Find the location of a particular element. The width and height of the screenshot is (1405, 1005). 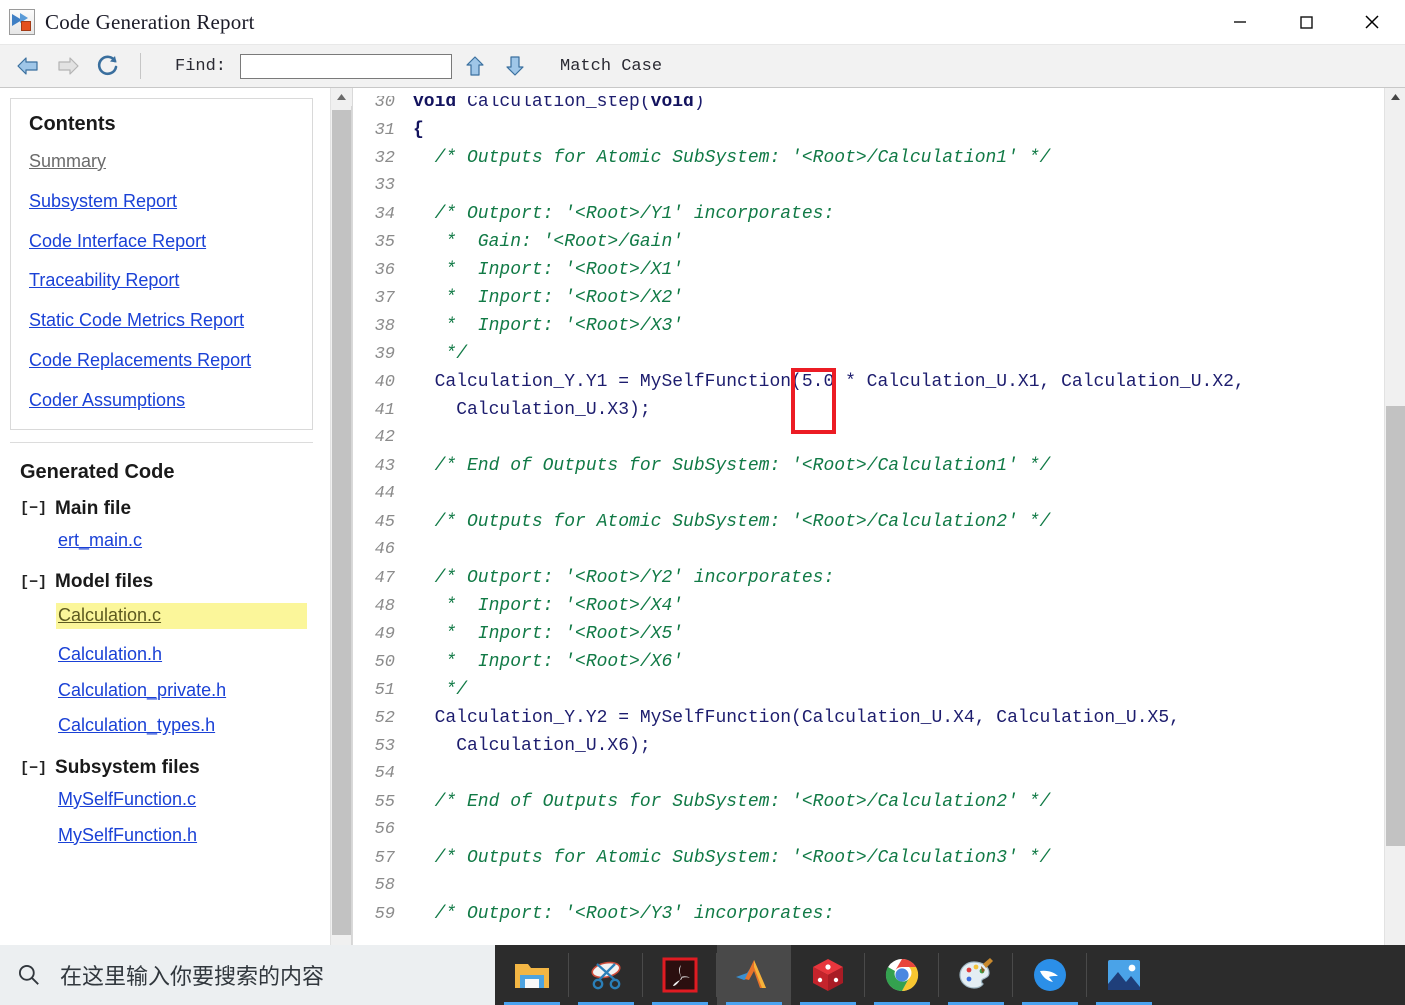

code-line: 59 /* Outport: '<Root>/Y3' incorporates: is located at coordinates (872, 914).